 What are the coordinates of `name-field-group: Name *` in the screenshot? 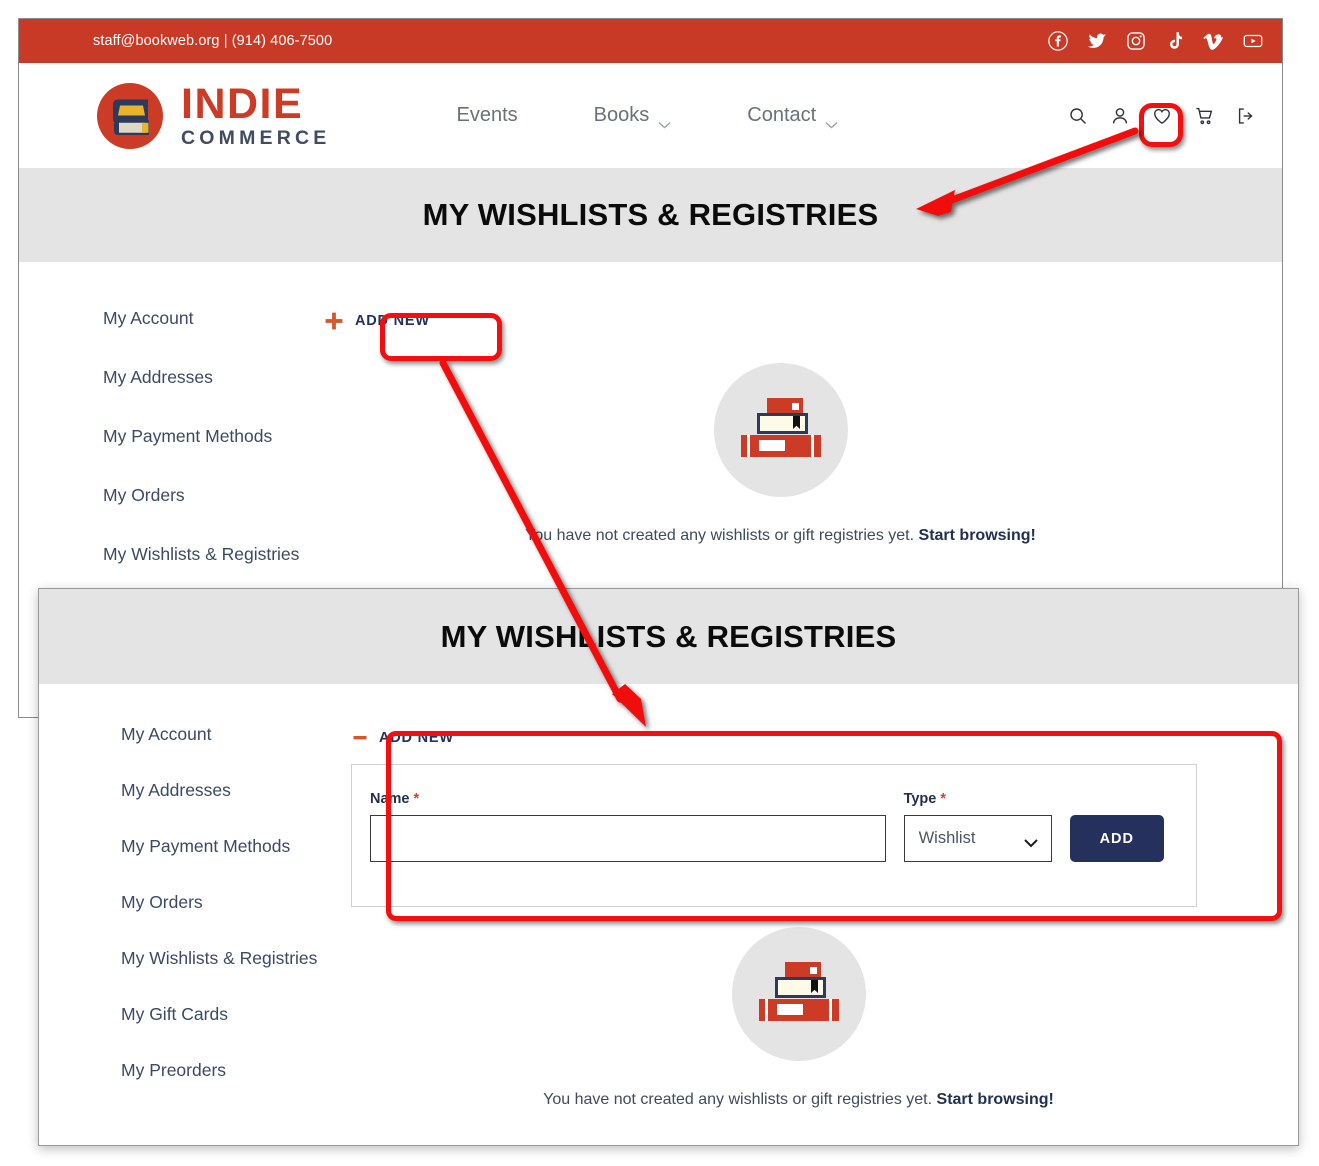 It's located at (628, 826).